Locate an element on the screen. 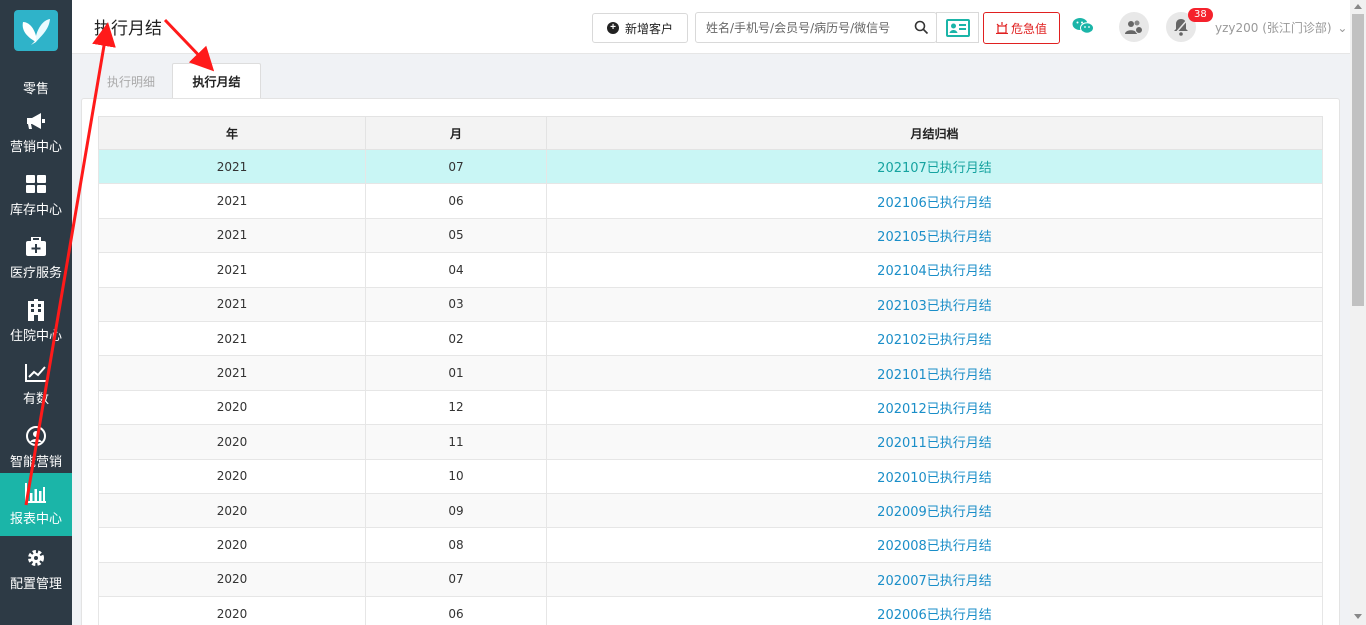 This screenshot has height=625, width=1366. table-row: 2021 01 202101已执行月结 is located at coordinates (710, 373).